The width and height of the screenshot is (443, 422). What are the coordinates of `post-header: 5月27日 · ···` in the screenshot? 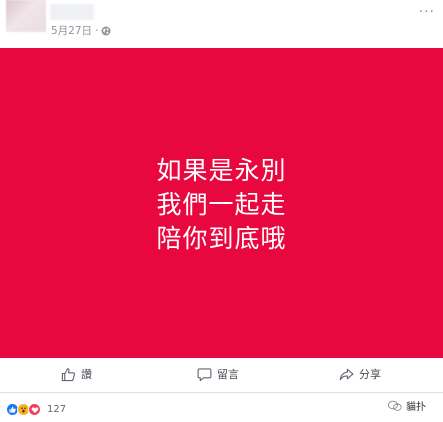 It's located at (221, 24).